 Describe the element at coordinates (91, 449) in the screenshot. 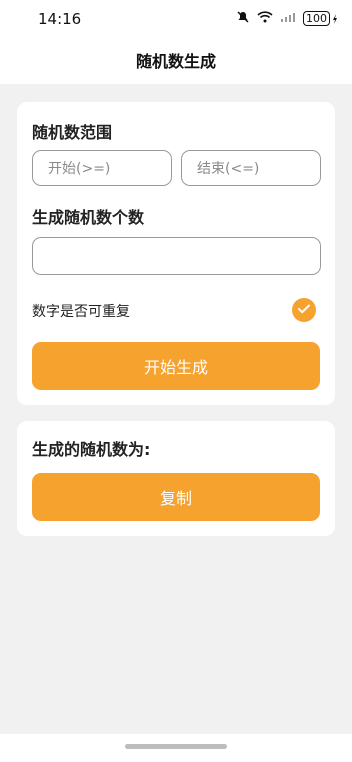

I see `result-label: 生成的随机数为:` at that location.